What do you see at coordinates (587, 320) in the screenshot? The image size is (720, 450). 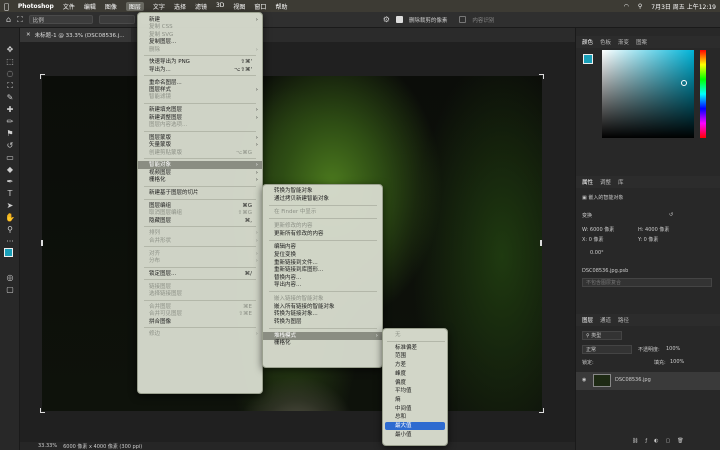 I see `tab-layers: 图层` at bounding box center [587, 320].